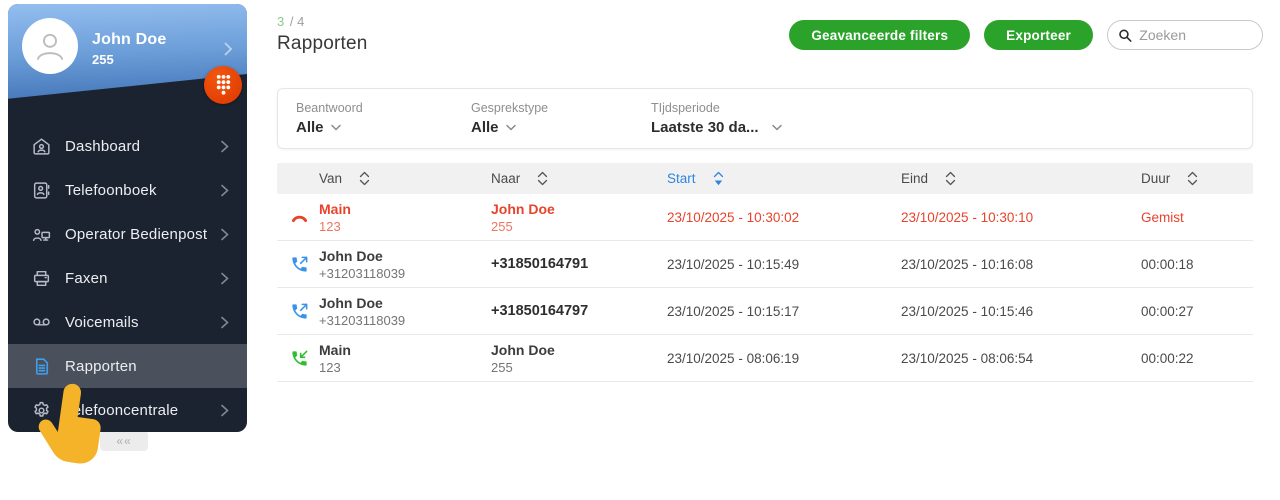 This screenshot has width=1280, height=500. I want to click on dialpad-icon, so click(223, 84).